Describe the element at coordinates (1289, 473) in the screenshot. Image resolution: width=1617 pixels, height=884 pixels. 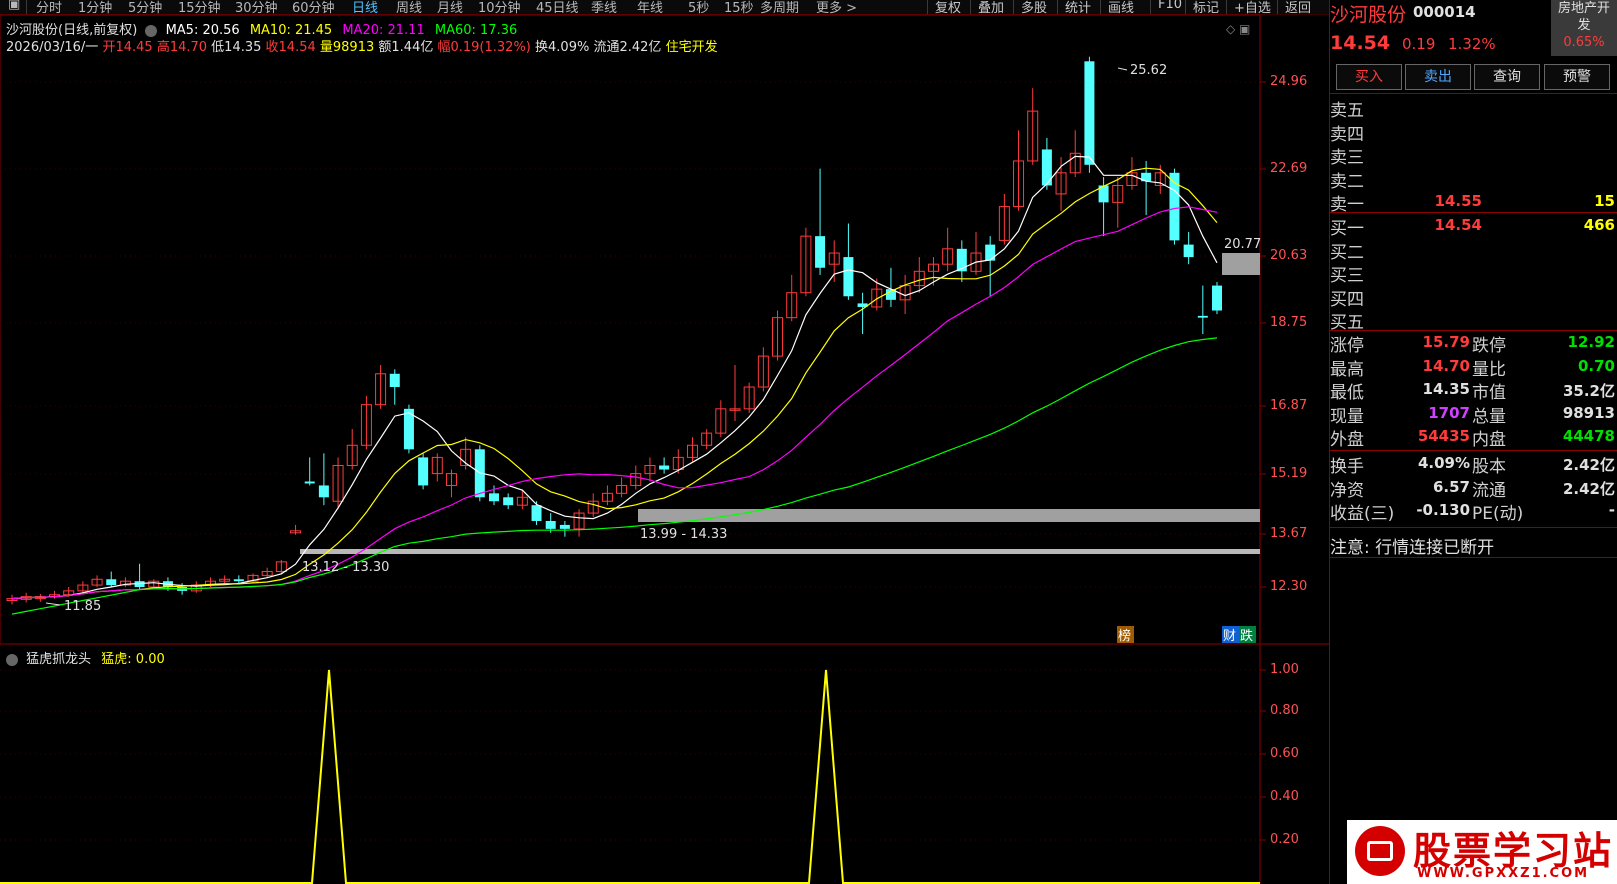
I see `price-tick: 15.19` at that location.